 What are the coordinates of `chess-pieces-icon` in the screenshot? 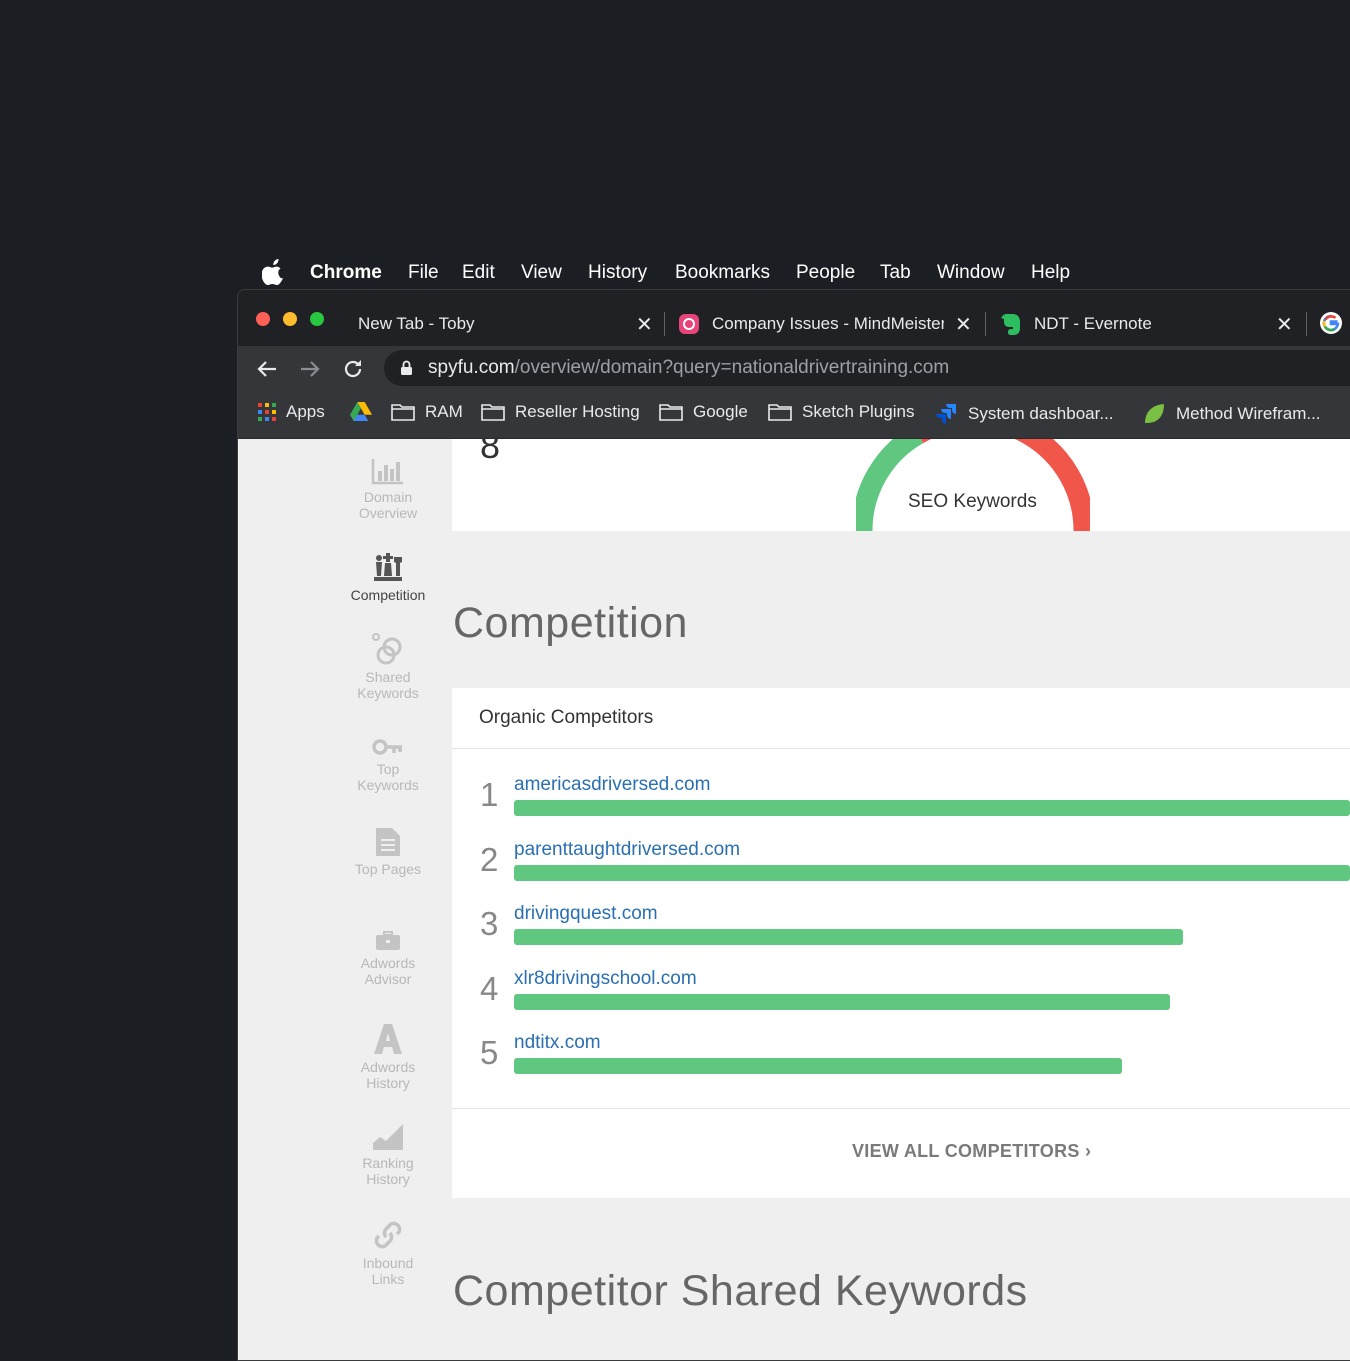 It's located at (388, 567).